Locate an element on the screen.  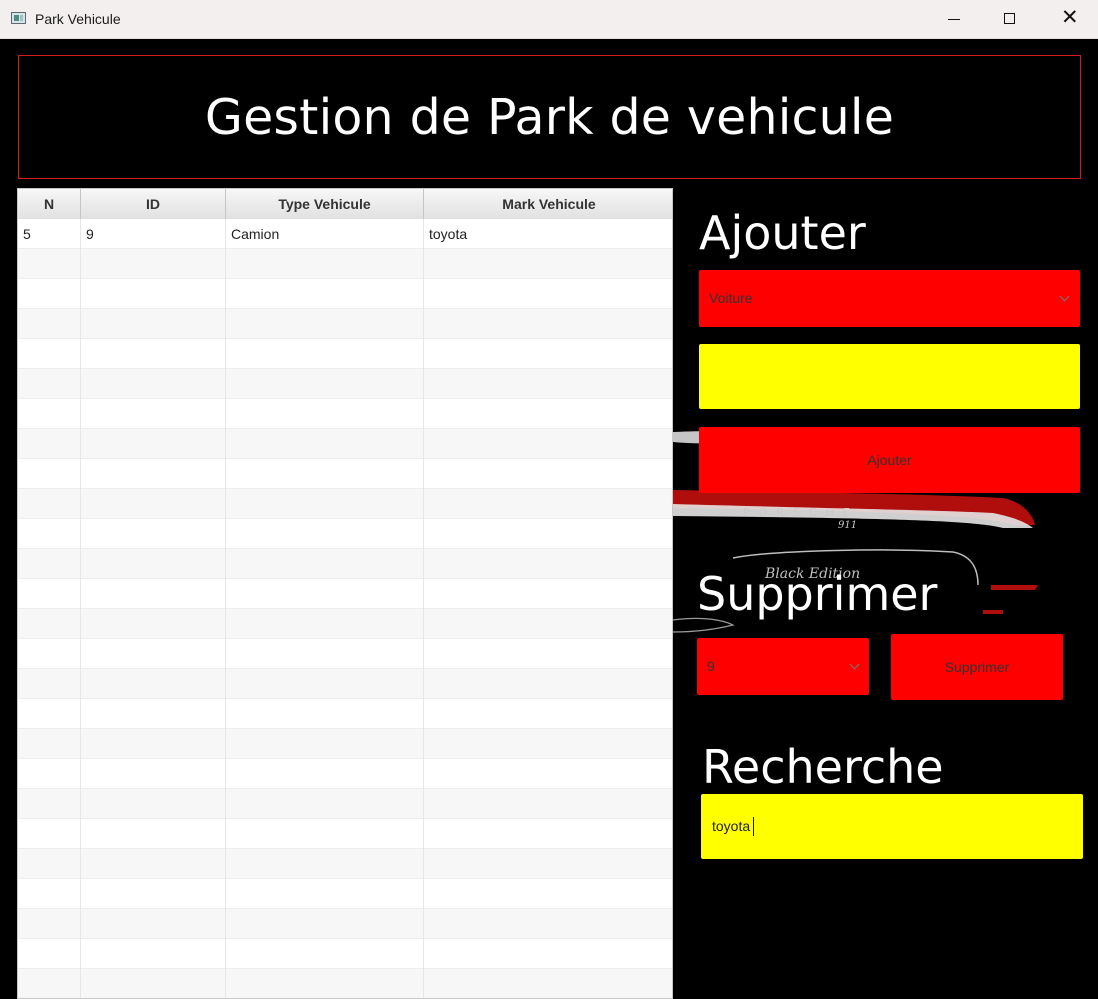
ajouter-heading: Ajouter is located at coordinates (782, 233).